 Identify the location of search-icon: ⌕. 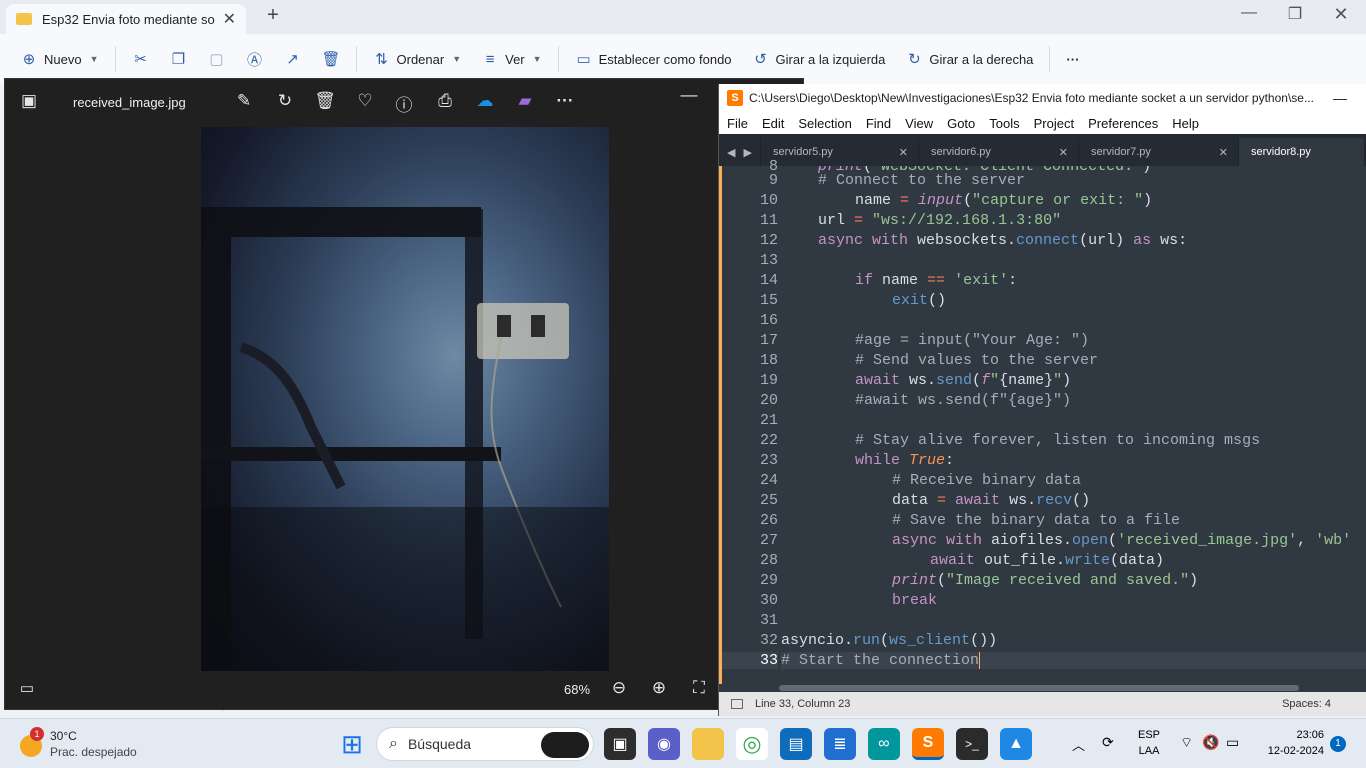
(393, 743).